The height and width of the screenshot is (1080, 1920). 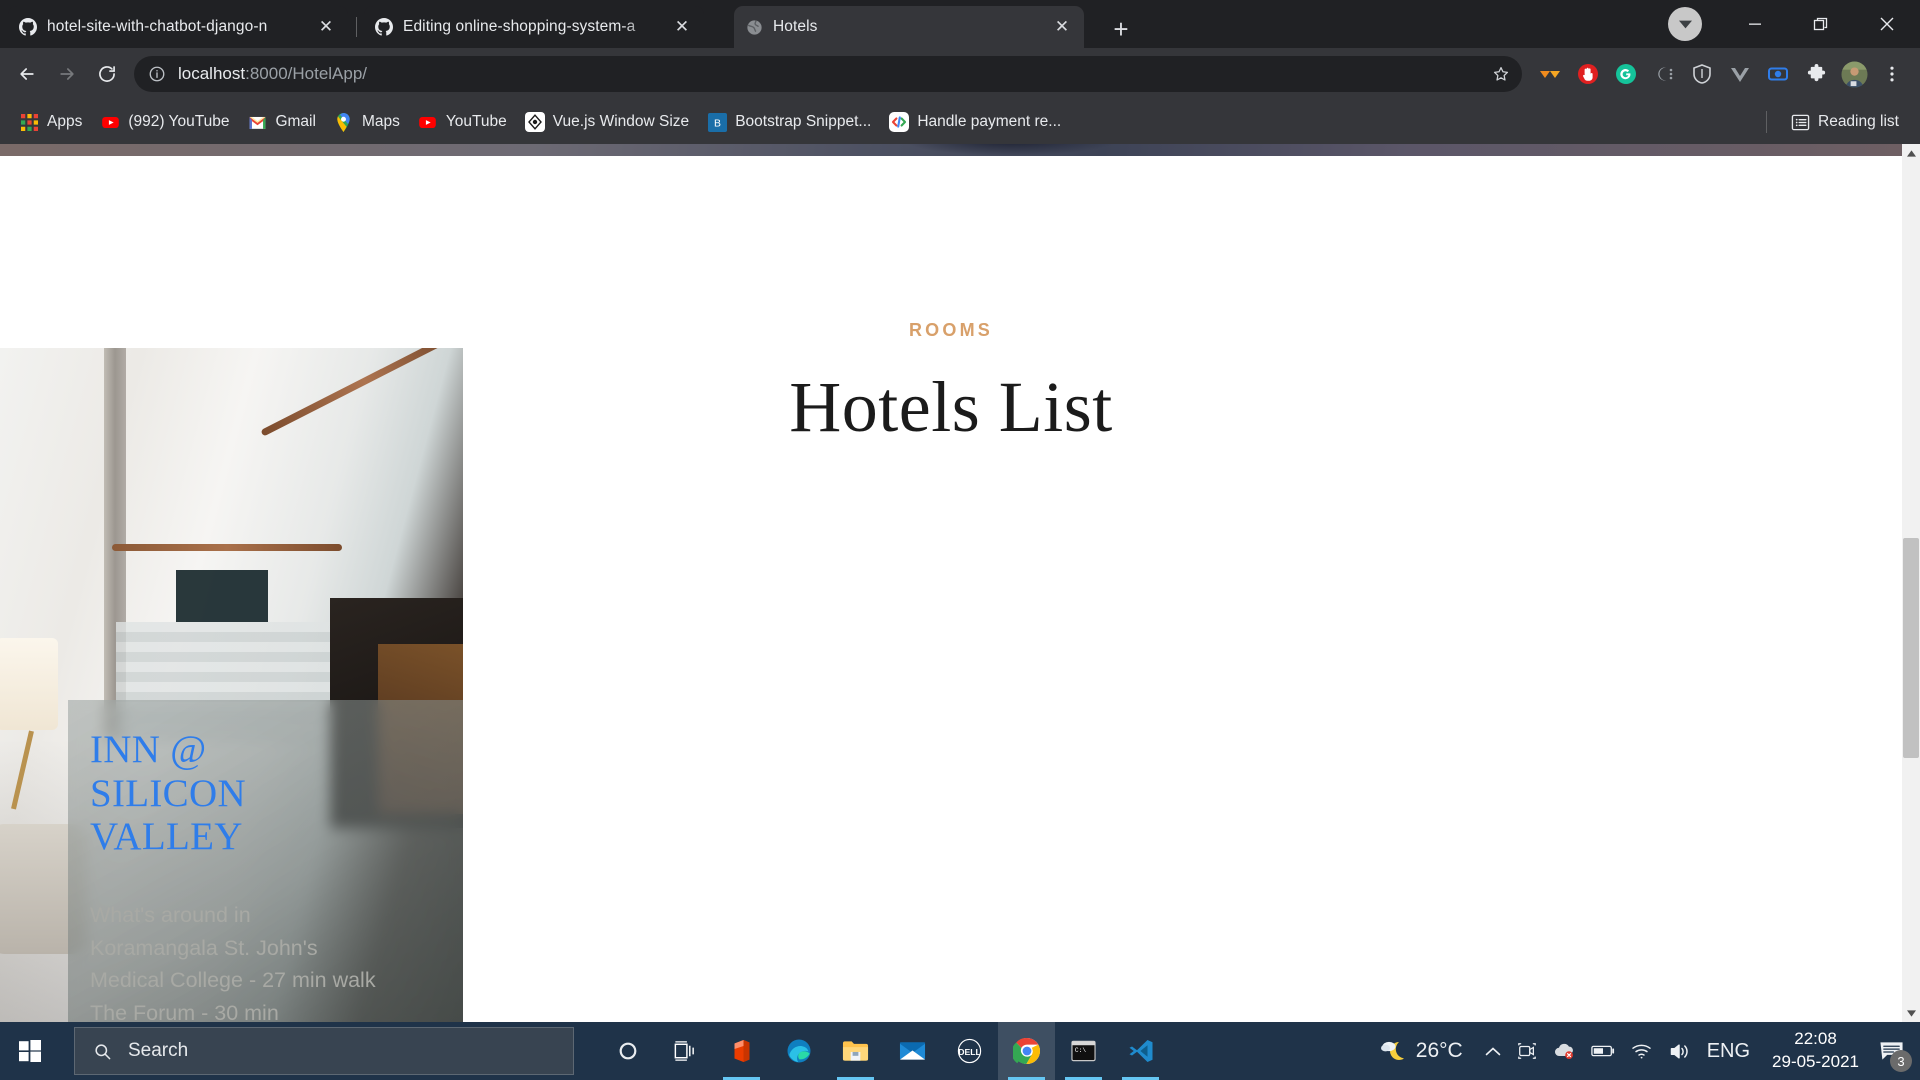 I want to click on battery-icon, so click(x=1603, y=1051).